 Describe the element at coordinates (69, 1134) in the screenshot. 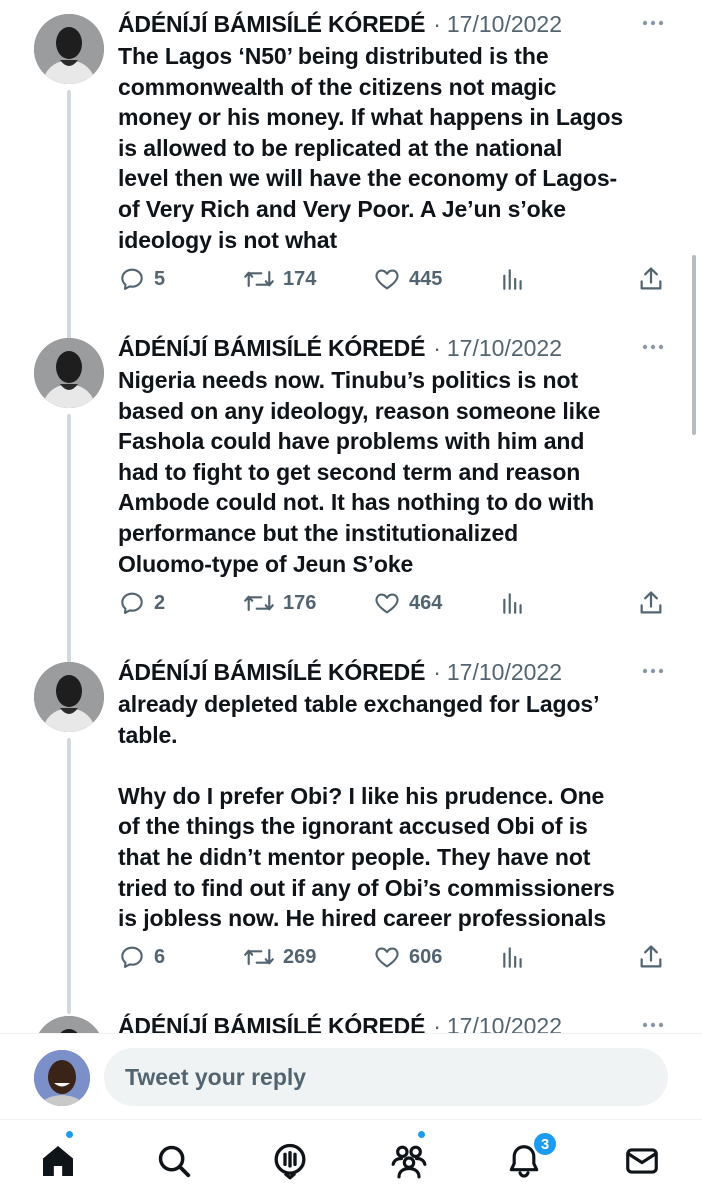

I see `home-new-indicator` at that location.